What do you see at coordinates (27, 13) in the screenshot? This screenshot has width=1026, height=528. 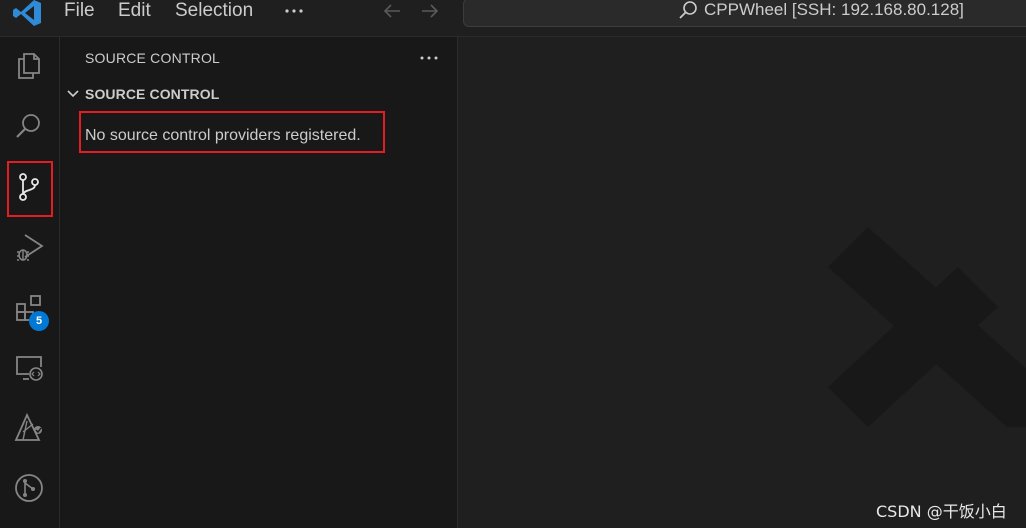 I see `vscode-logo-icon` at bounding box center [27, 13].